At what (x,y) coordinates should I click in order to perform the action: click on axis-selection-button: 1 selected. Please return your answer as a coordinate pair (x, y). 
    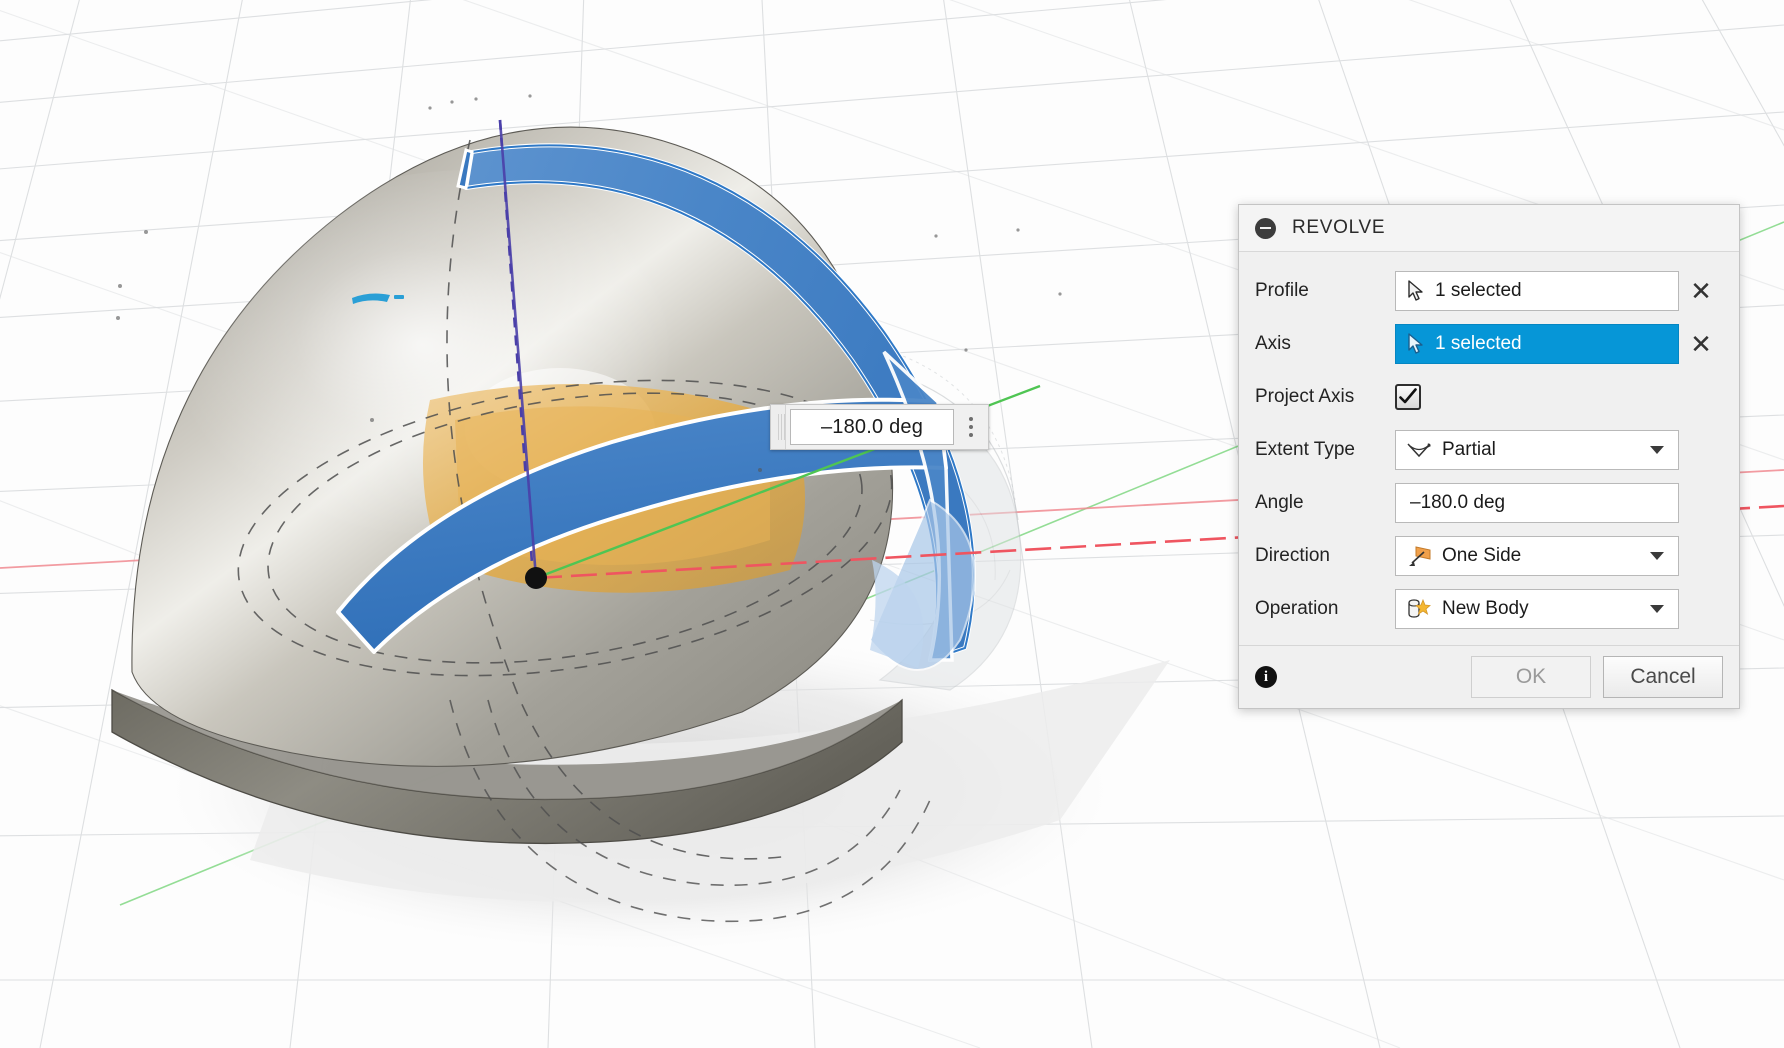
    Looking at the image, I should click on (1537, 343).